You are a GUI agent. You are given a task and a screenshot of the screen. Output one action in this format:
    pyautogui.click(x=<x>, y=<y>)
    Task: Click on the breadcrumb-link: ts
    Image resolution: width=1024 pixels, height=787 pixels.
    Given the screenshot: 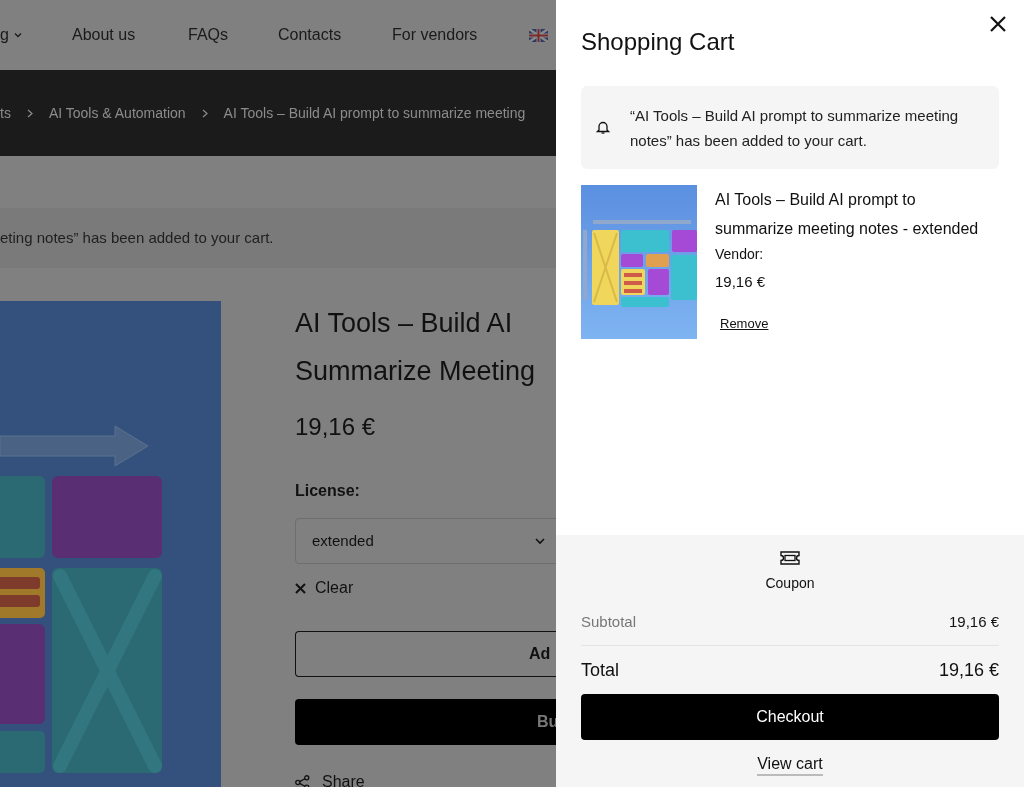 What is the action you would take?
    pyautogui.click(x=5, y=113)
    